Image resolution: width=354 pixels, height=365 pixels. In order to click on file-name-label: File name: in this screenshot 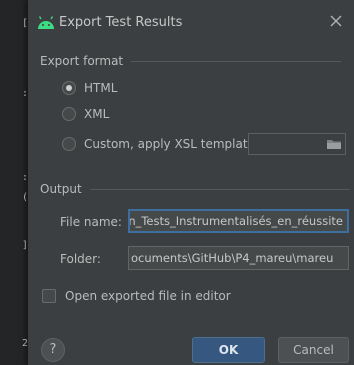, I will do `click(91, 222)`.